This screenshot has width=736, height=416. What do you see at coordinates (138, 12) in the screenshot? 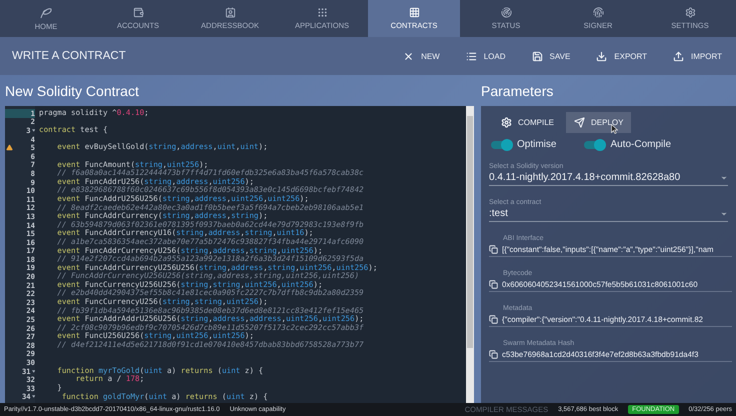
I see `wallet-icon` at bounding box center [138, 12].